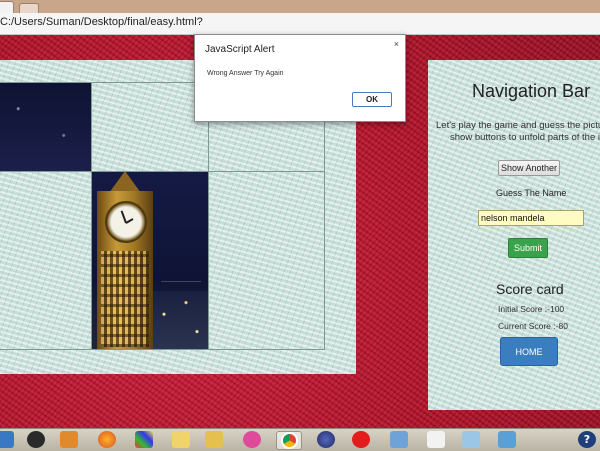 This screenshot has width=600, height=451. What do you see at coordinates (107, 439) in the screenshot?
I see `firefox-icon` at bounding box center [107, 439].